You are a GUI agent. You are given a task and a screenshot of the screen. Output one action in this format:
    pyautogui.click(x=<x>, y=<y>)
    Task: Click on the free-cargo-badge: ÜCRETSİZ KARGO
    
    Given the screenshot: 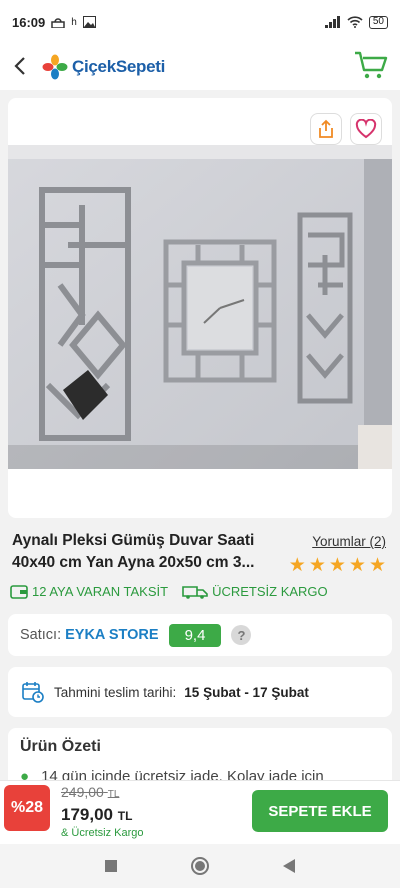 What is the action you would take?
    pyautogui.click(x=255, y=591)
    